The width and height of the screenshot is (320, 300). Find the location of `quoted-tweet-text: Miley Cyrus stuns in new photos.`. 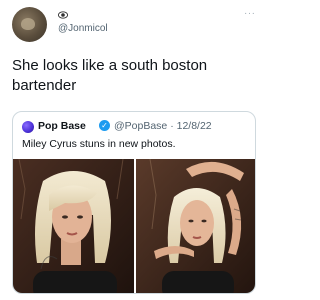

quoted-tweet-text: Miley Cyrus stuns in new photos. is located at coordinates (99, 144).